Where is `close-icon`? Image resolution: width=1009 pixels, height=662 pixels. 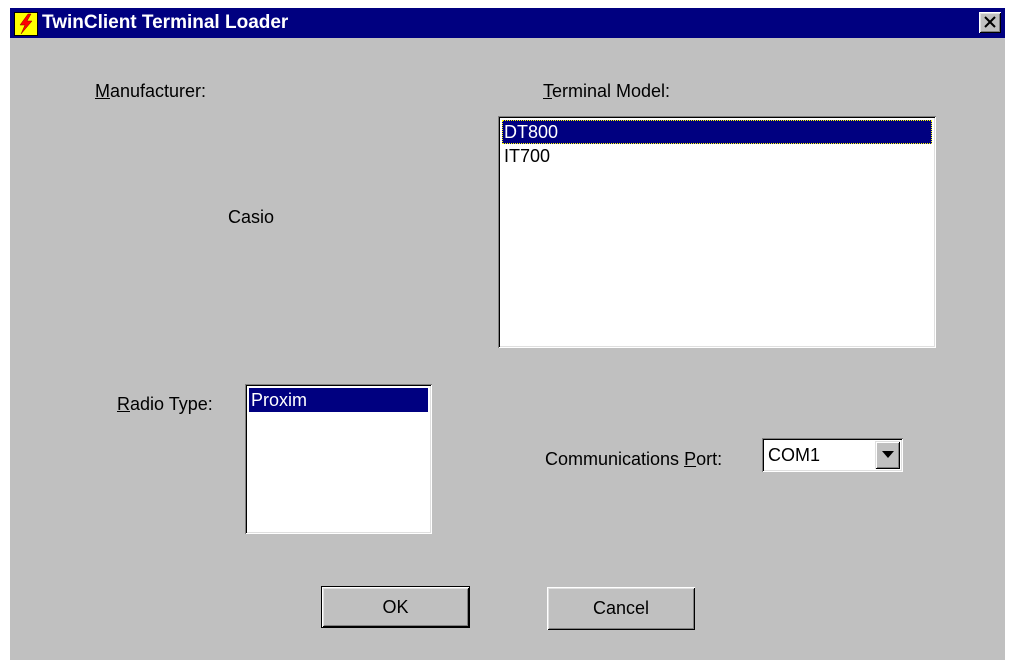 close-icon is located at coordinates (990, 22).